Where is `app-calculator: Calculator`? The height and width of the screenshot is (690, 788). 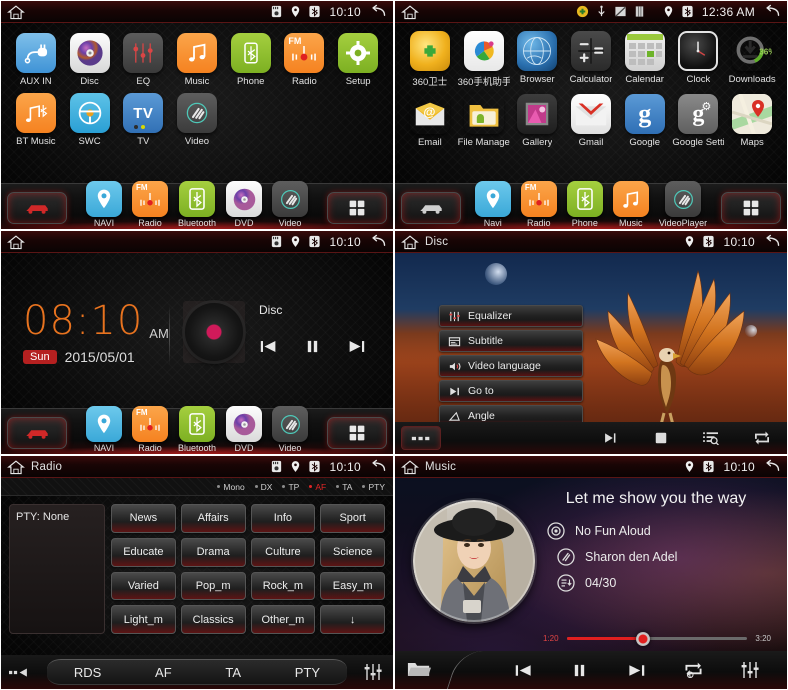 app-calculator: Calculator is located at coordinates (591, 59).